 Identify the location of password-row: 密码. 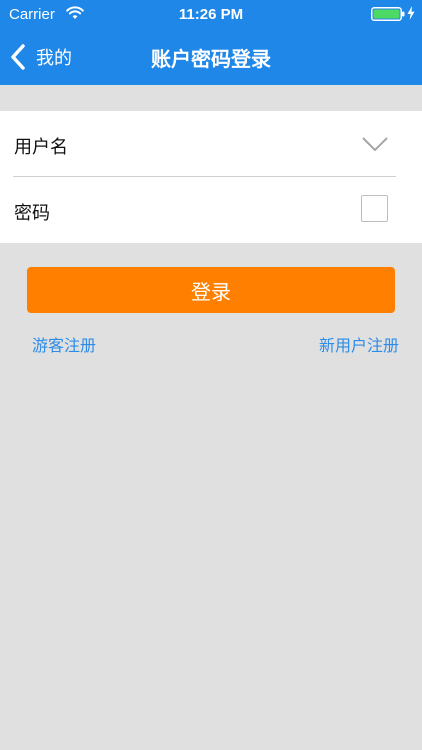
(211, 210).